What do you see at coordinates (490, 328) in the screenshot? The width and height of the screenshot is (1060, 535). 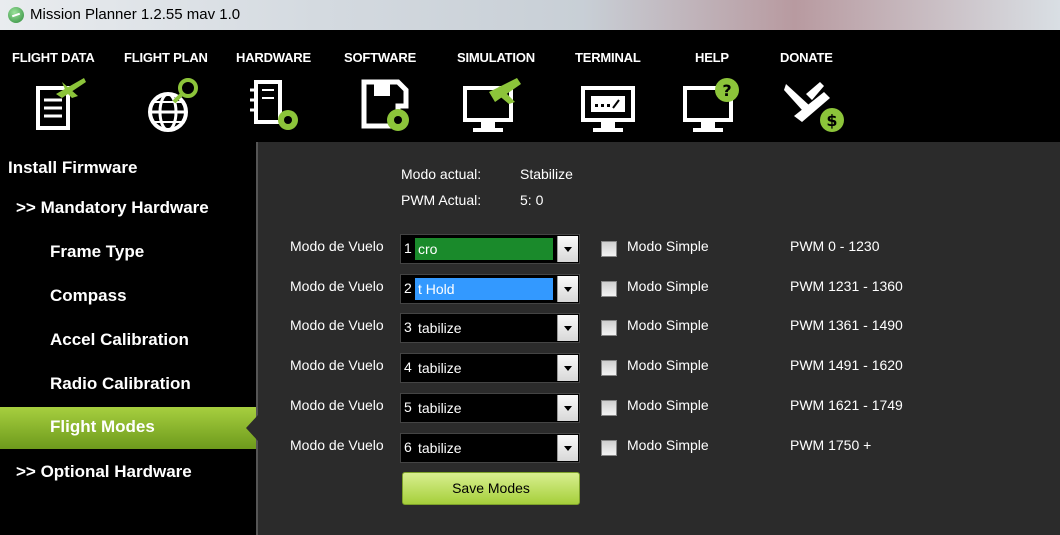 I see `flight-mode-3-select: 3 tabilize` at bounding box center [490, 328].